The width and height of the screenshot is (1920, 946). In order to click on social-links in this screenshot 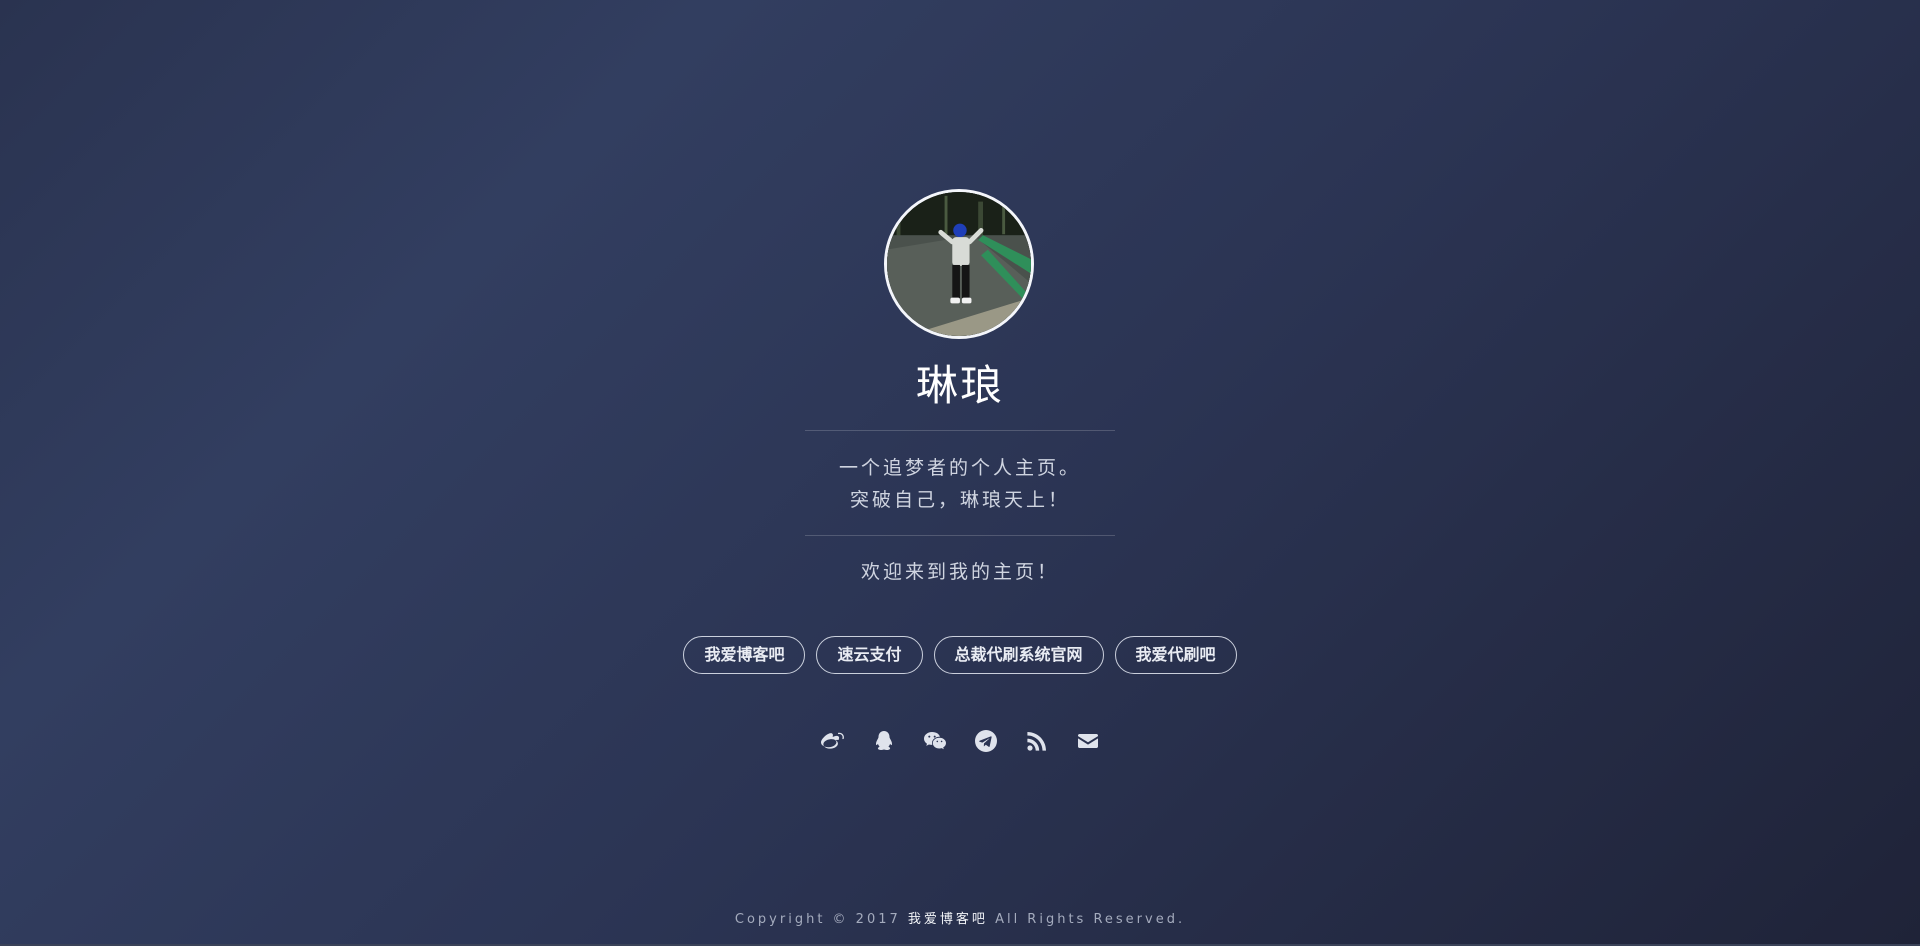, I will do `click(960, 741)`.